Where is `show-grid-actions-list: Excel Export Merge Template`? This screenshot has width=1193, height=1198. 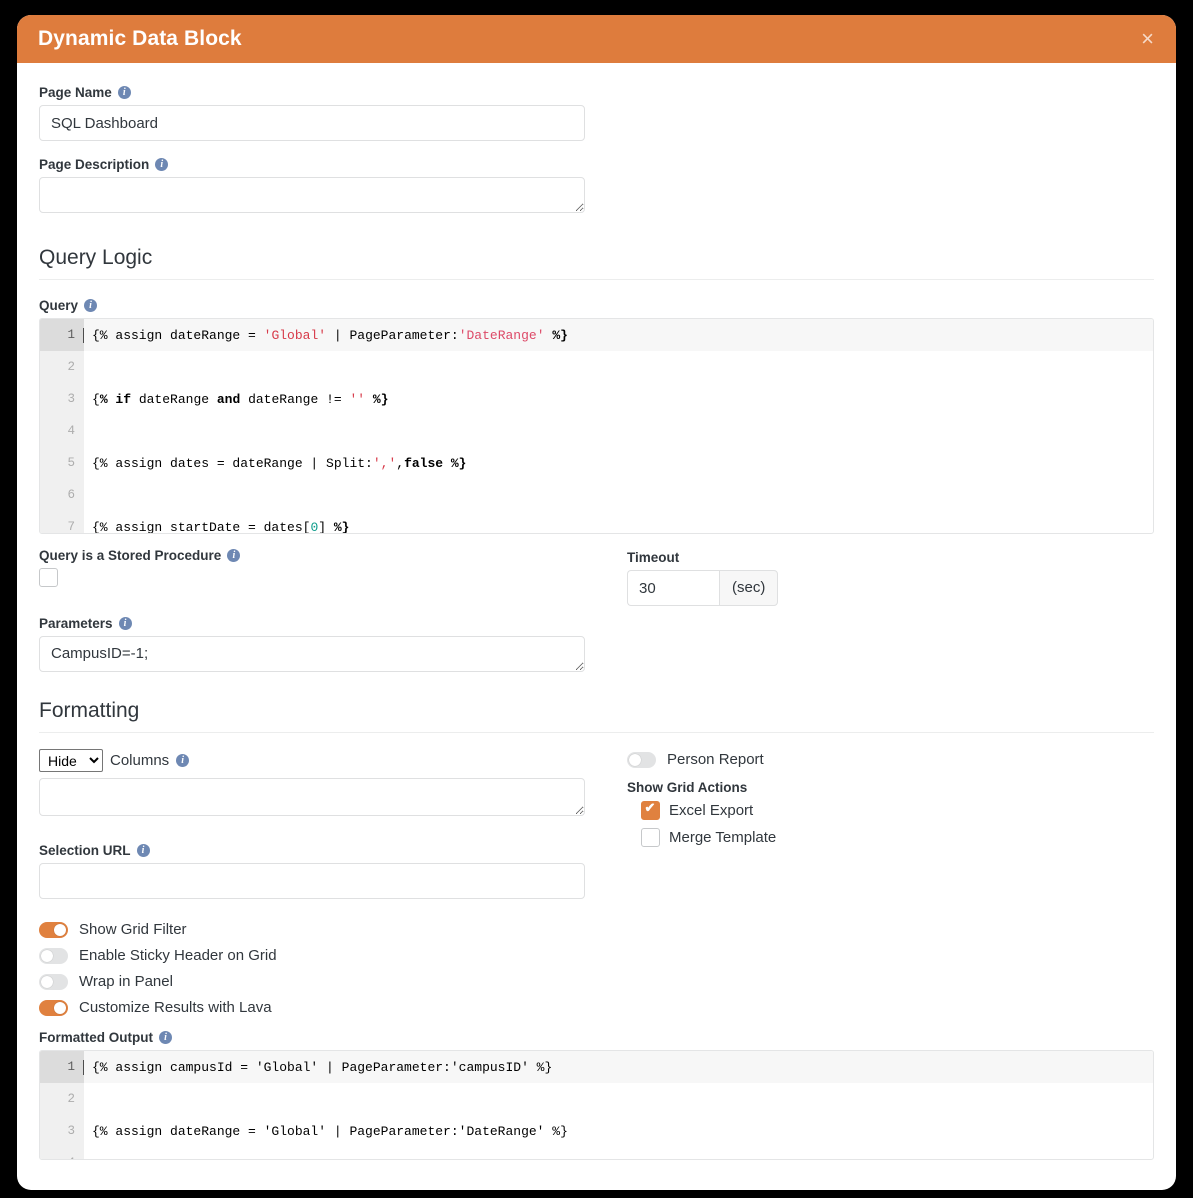
show-grid-actions-list: Excel Export Merge Template is located at coordinates (890, 823).